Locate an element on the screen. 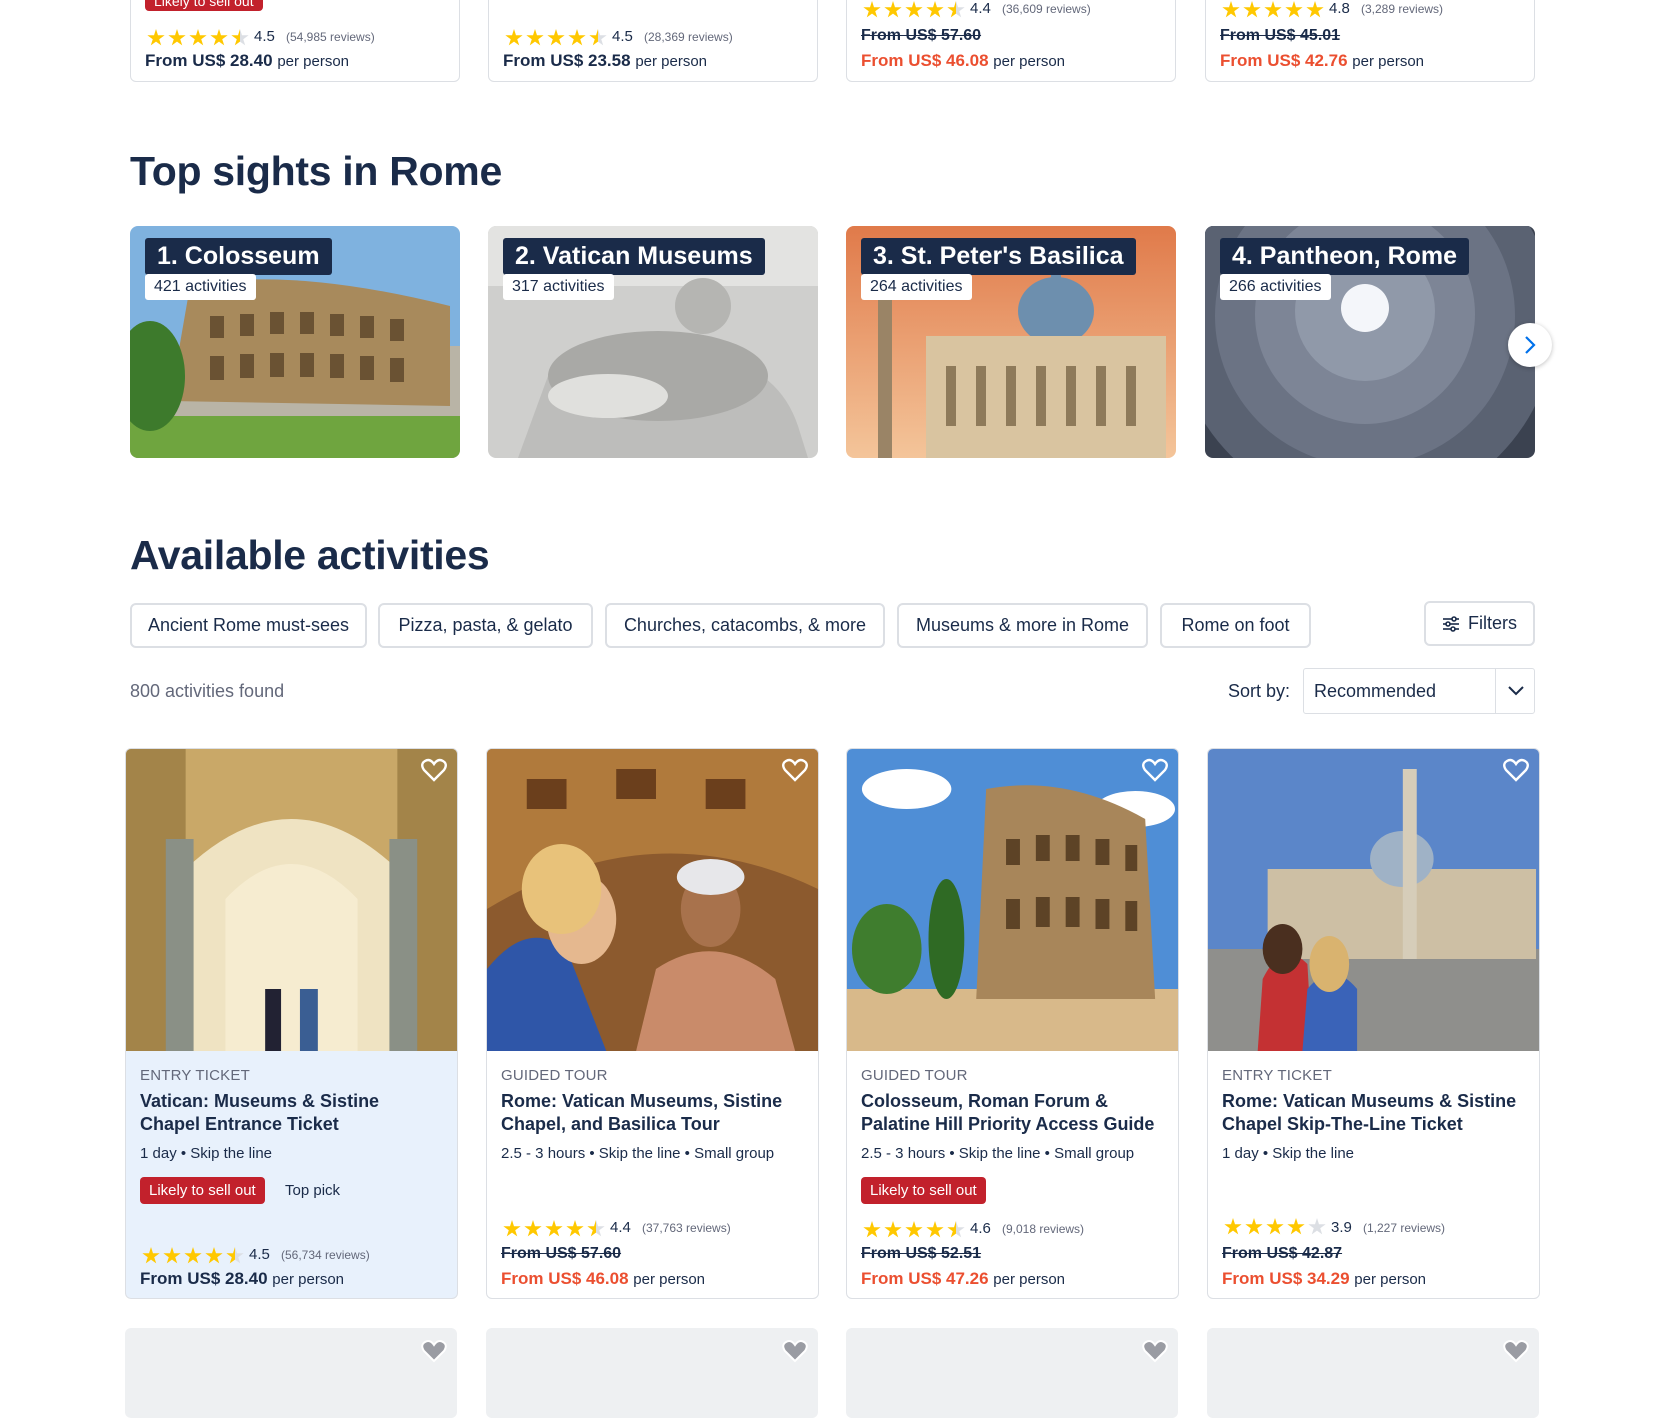  activities-found-count: 800 activities found is located at coordinates (207, 691).